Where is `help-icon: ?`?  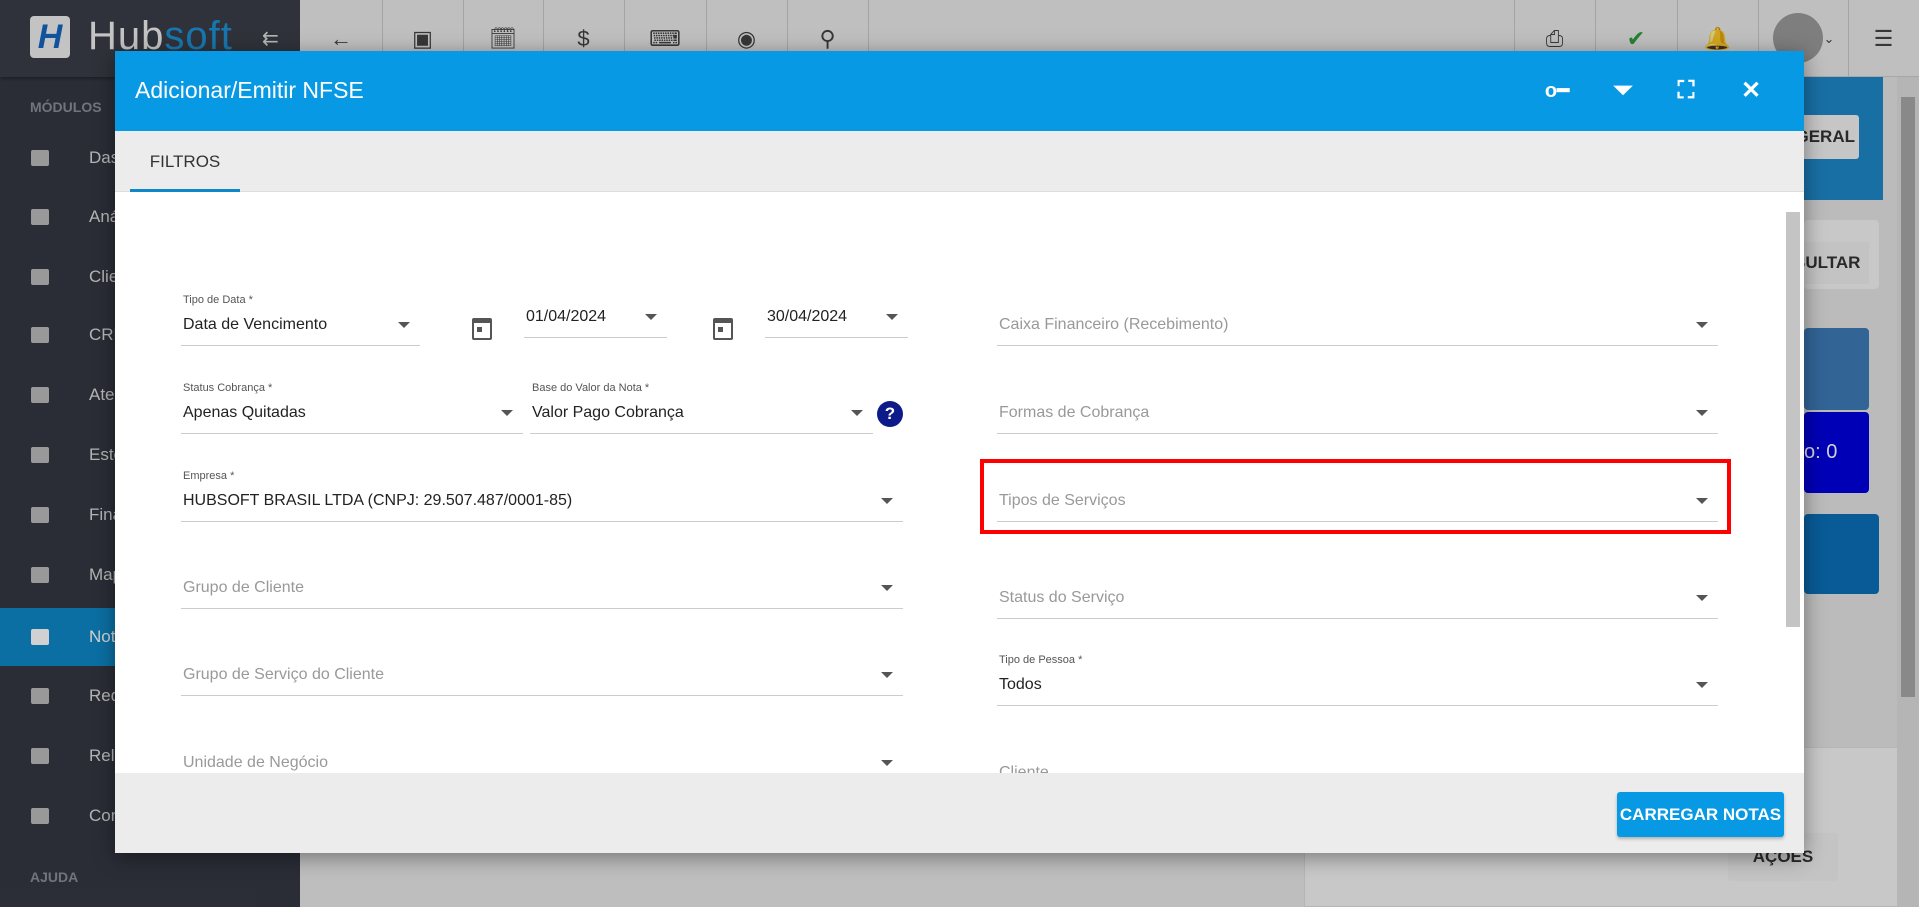
help-icon: ? is located at coordinates (890, 414).